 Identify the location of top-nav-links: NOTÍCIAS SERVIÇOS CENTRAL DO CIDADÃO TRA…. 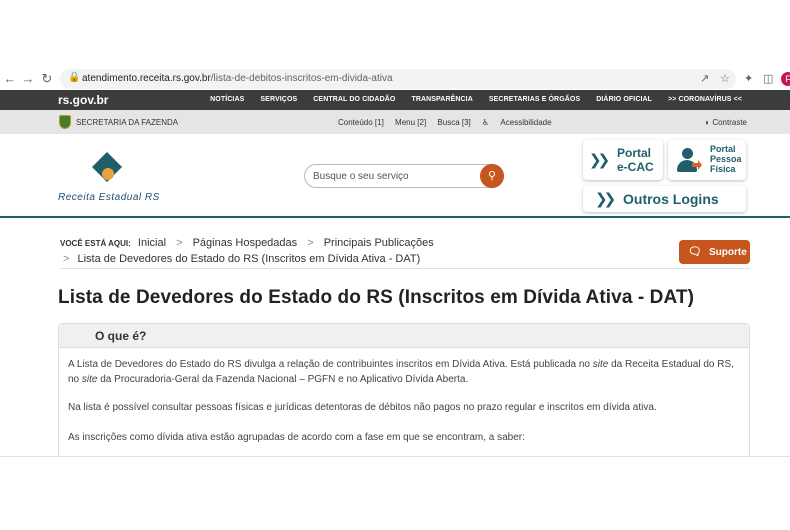
(468, 99).